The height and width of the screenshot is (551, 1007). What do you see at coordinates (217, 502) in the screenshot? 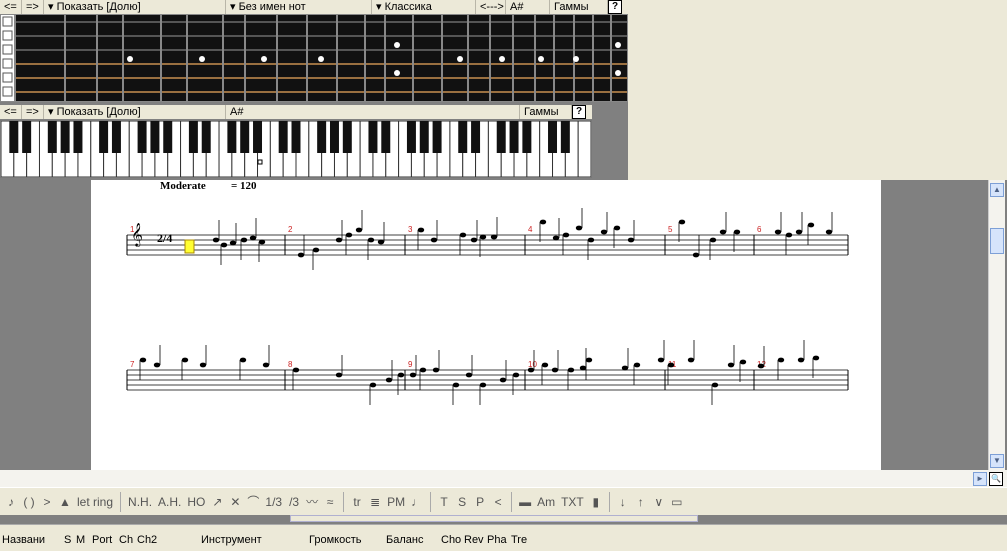
I see `toolbar-button: ↗` at bounding box center [217, 502].